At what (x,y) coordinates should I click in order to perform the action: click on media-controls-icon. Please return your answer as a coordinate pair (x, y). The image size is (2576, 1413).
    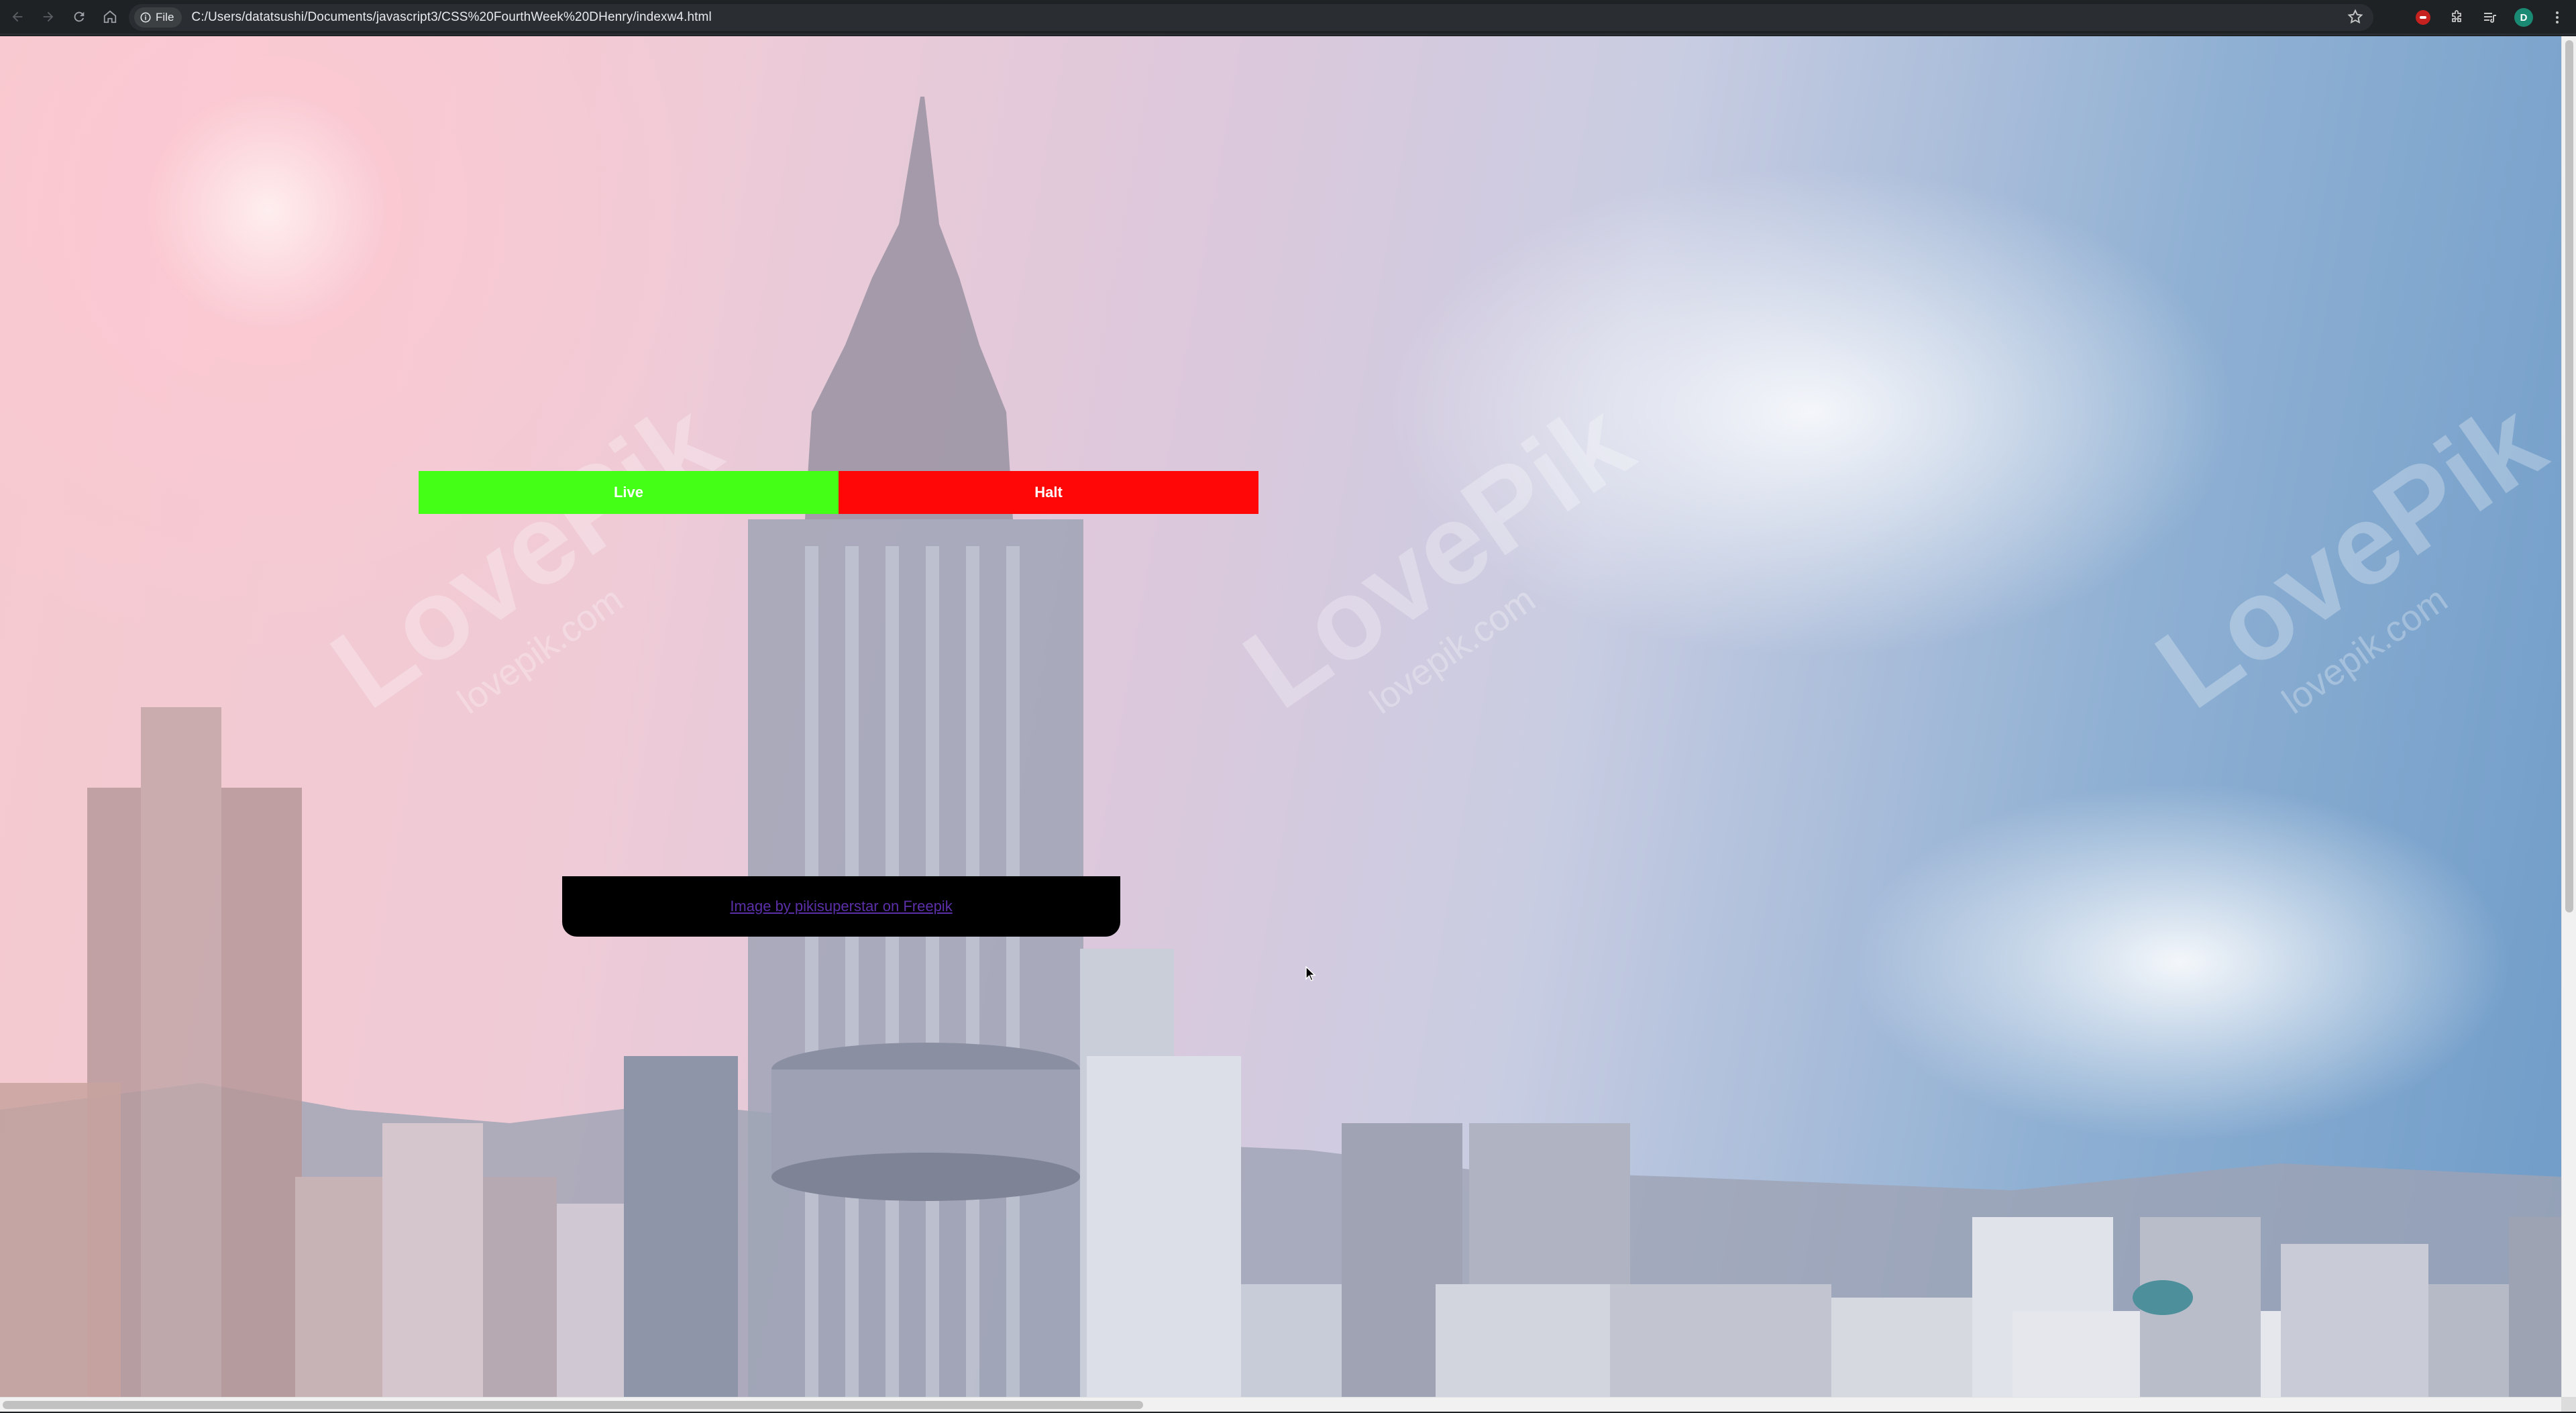
    Looking at the image, I should click on (2490, 17).